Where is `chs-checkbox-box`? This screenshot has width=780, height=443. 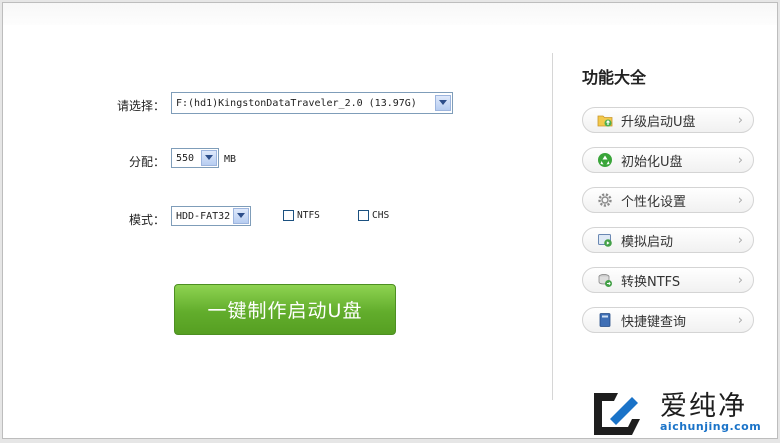 chs-checkbox-box is located at coordinates (363, 215).